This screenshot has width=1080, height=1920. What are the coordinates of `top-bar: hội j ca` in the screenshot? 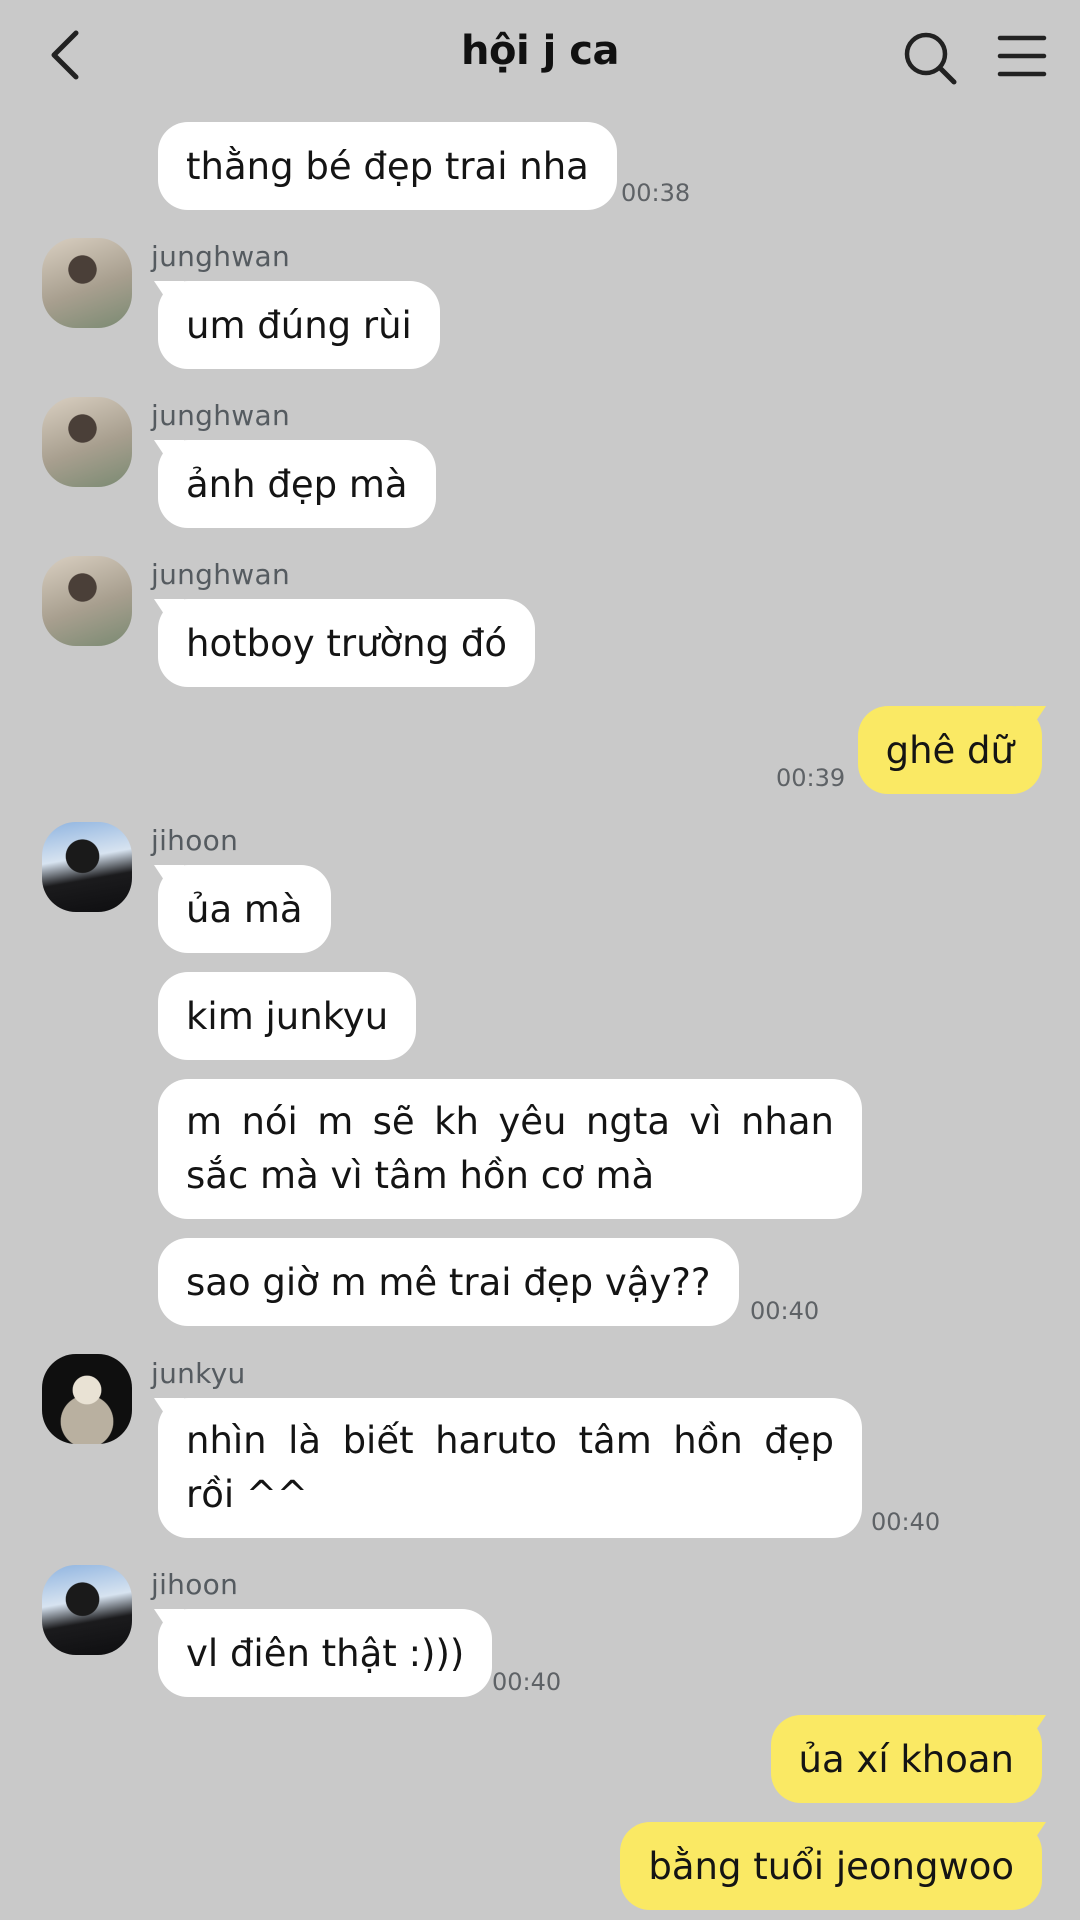 It's located at (540, 56).